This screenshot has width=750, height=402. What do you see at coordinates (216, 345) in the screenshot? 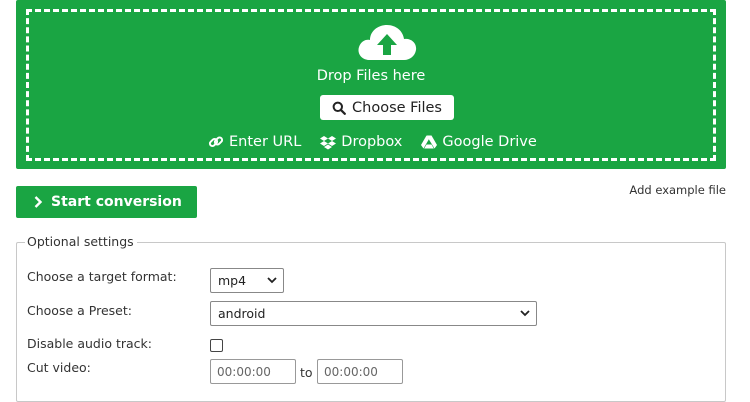
I see `disable-audio-checkbox` at bounding box center [216, 345].